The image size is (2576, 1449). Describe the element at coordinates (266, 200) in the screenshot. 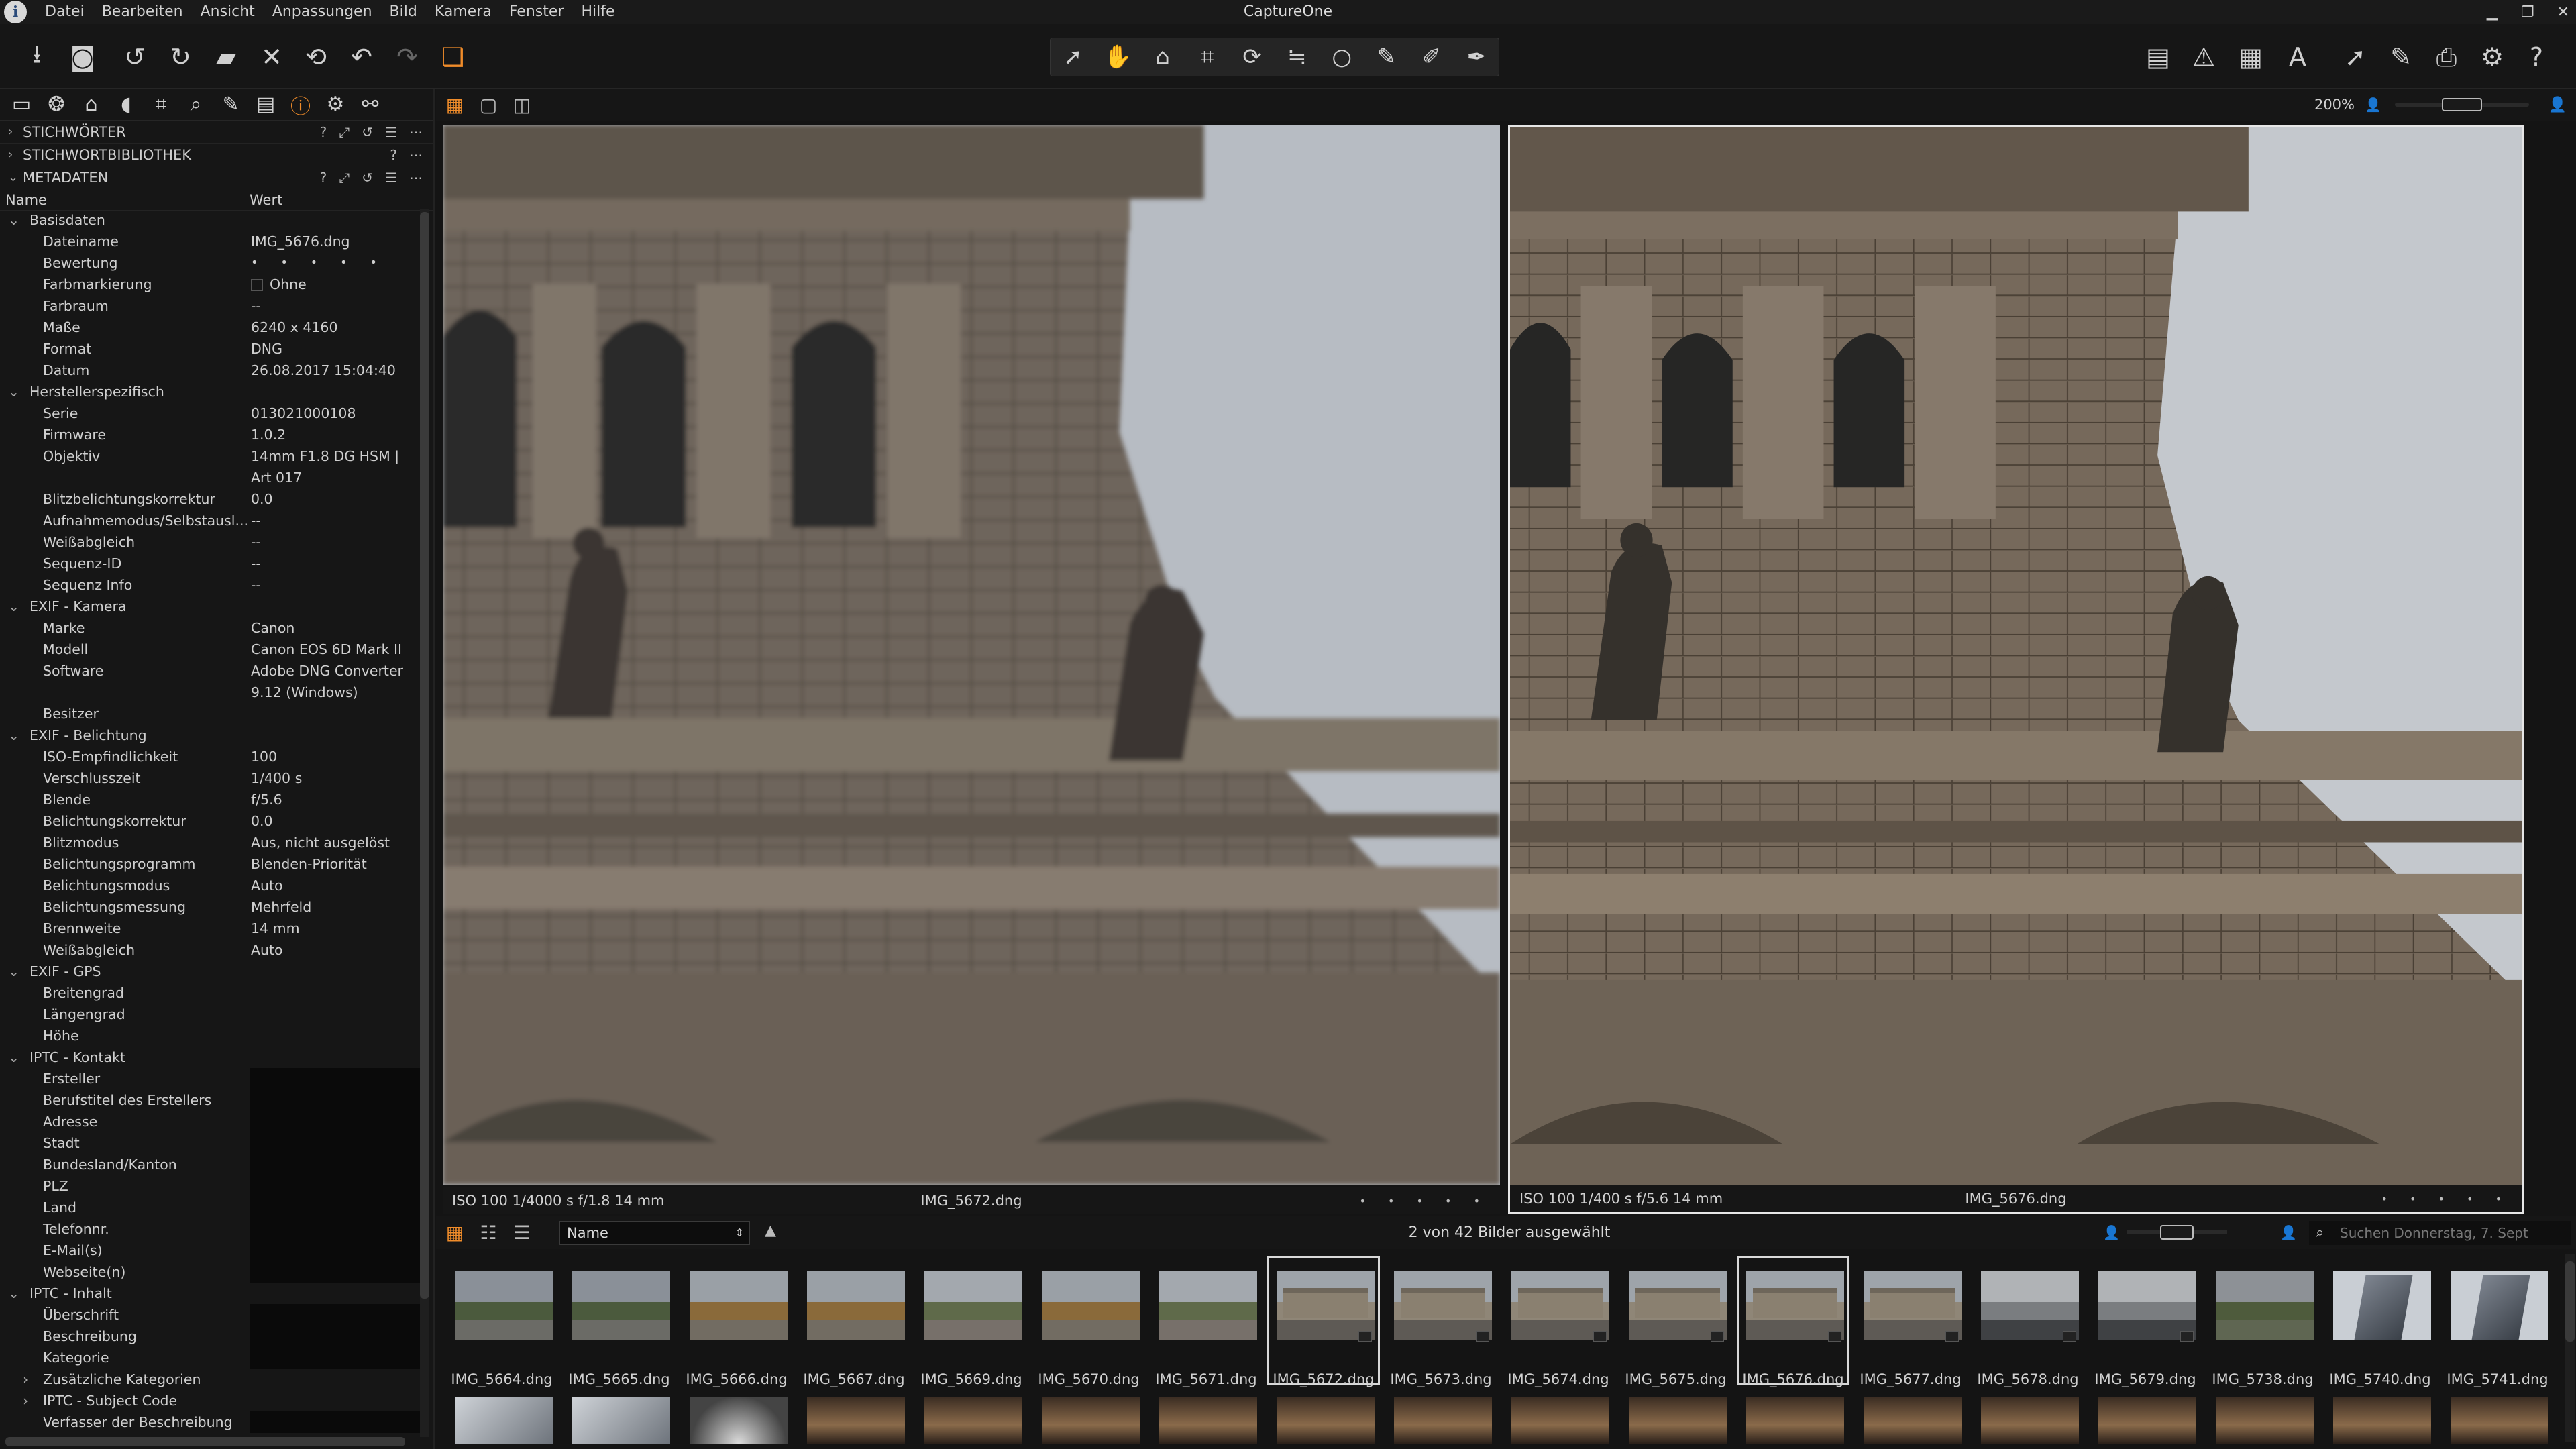

I see `column-value: Wert` at that location.